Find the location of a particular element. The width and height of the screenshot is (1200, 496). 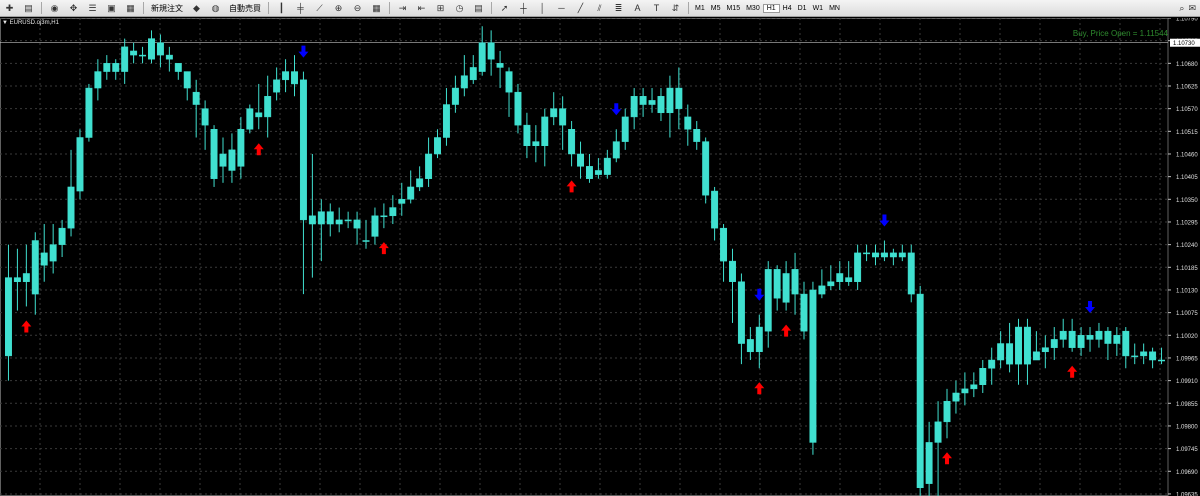

strategy-tester-icon: ▦ is located at coordinates (130, 8).